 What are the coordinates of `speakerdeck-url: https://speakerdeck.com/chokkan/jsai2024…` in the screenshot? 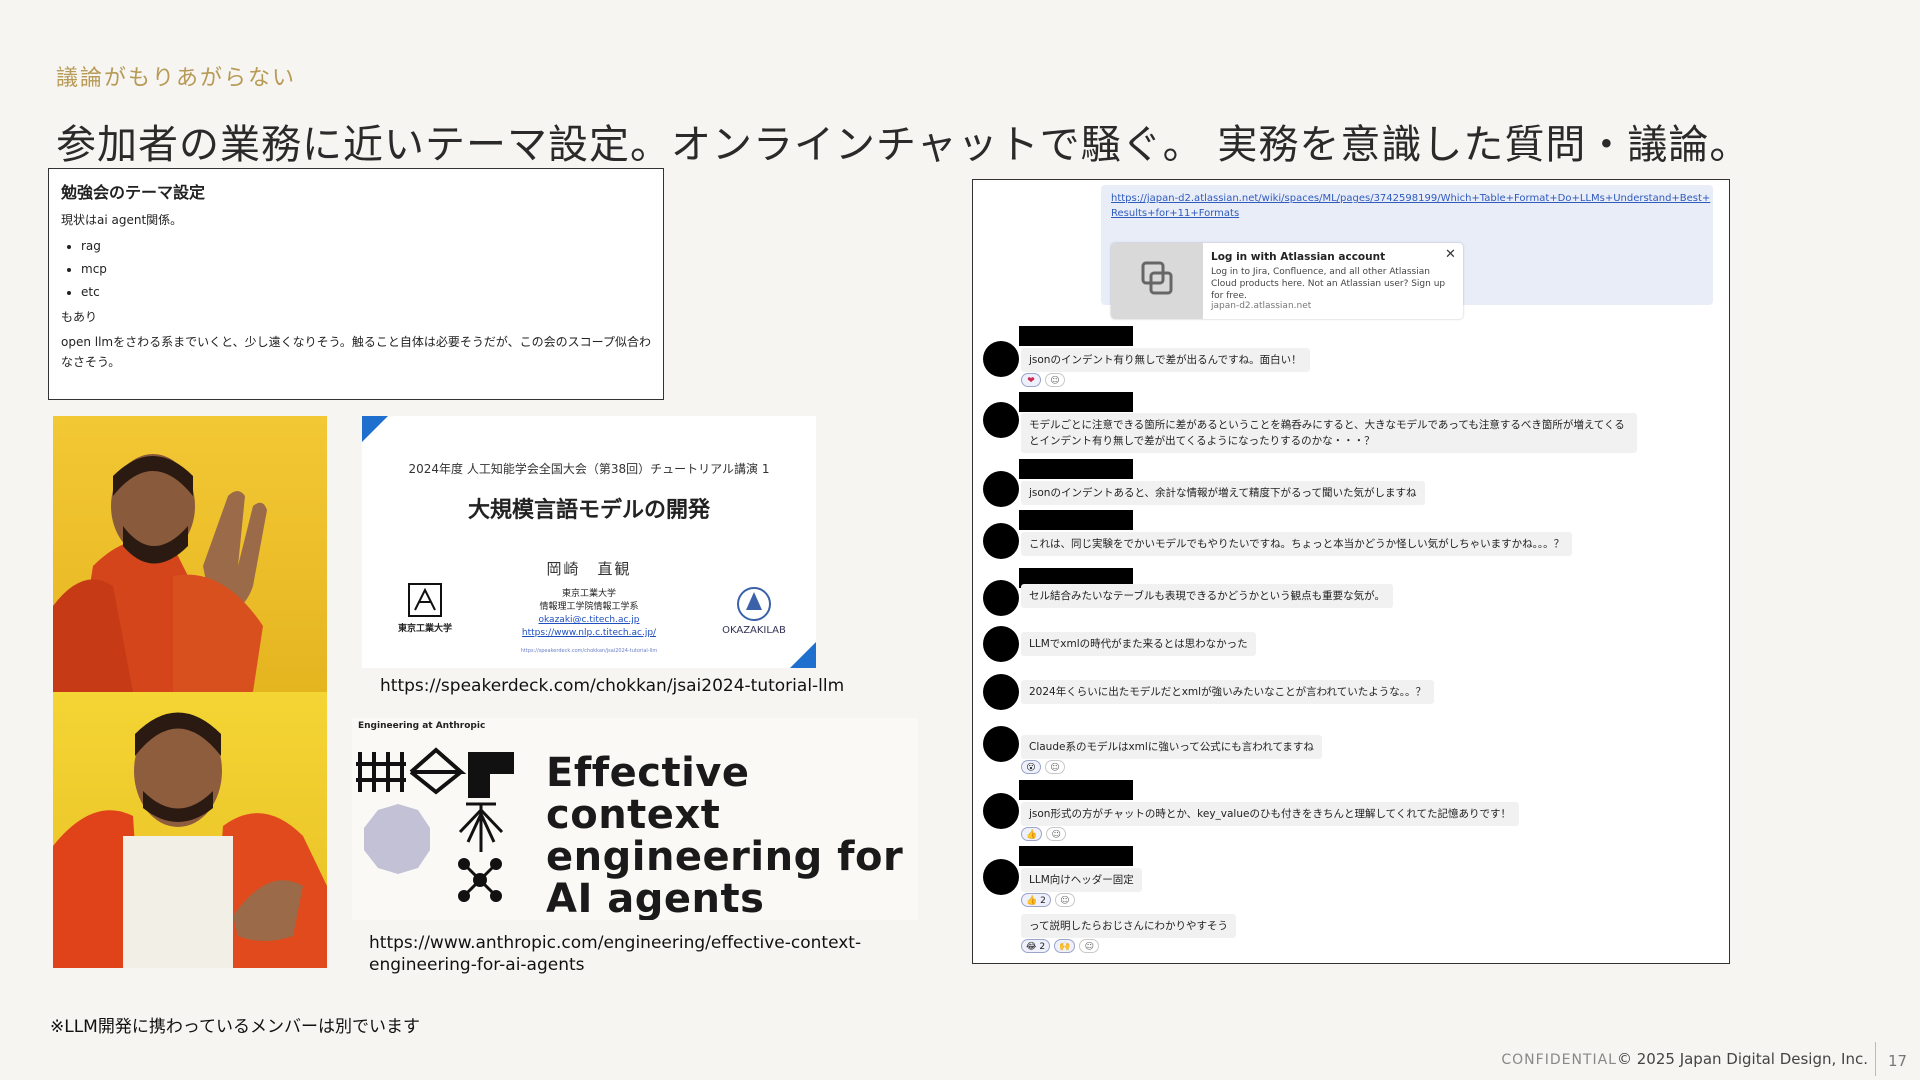 It's located at (612, 686).